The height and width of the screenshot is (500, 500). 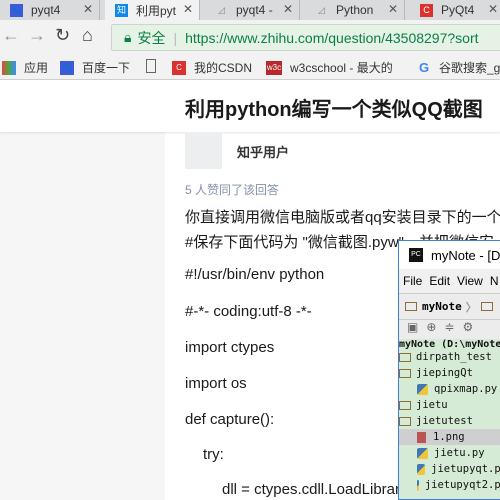 I want to click on ide-breadcrumb: myNote 〉, so click(x=449, y=306).